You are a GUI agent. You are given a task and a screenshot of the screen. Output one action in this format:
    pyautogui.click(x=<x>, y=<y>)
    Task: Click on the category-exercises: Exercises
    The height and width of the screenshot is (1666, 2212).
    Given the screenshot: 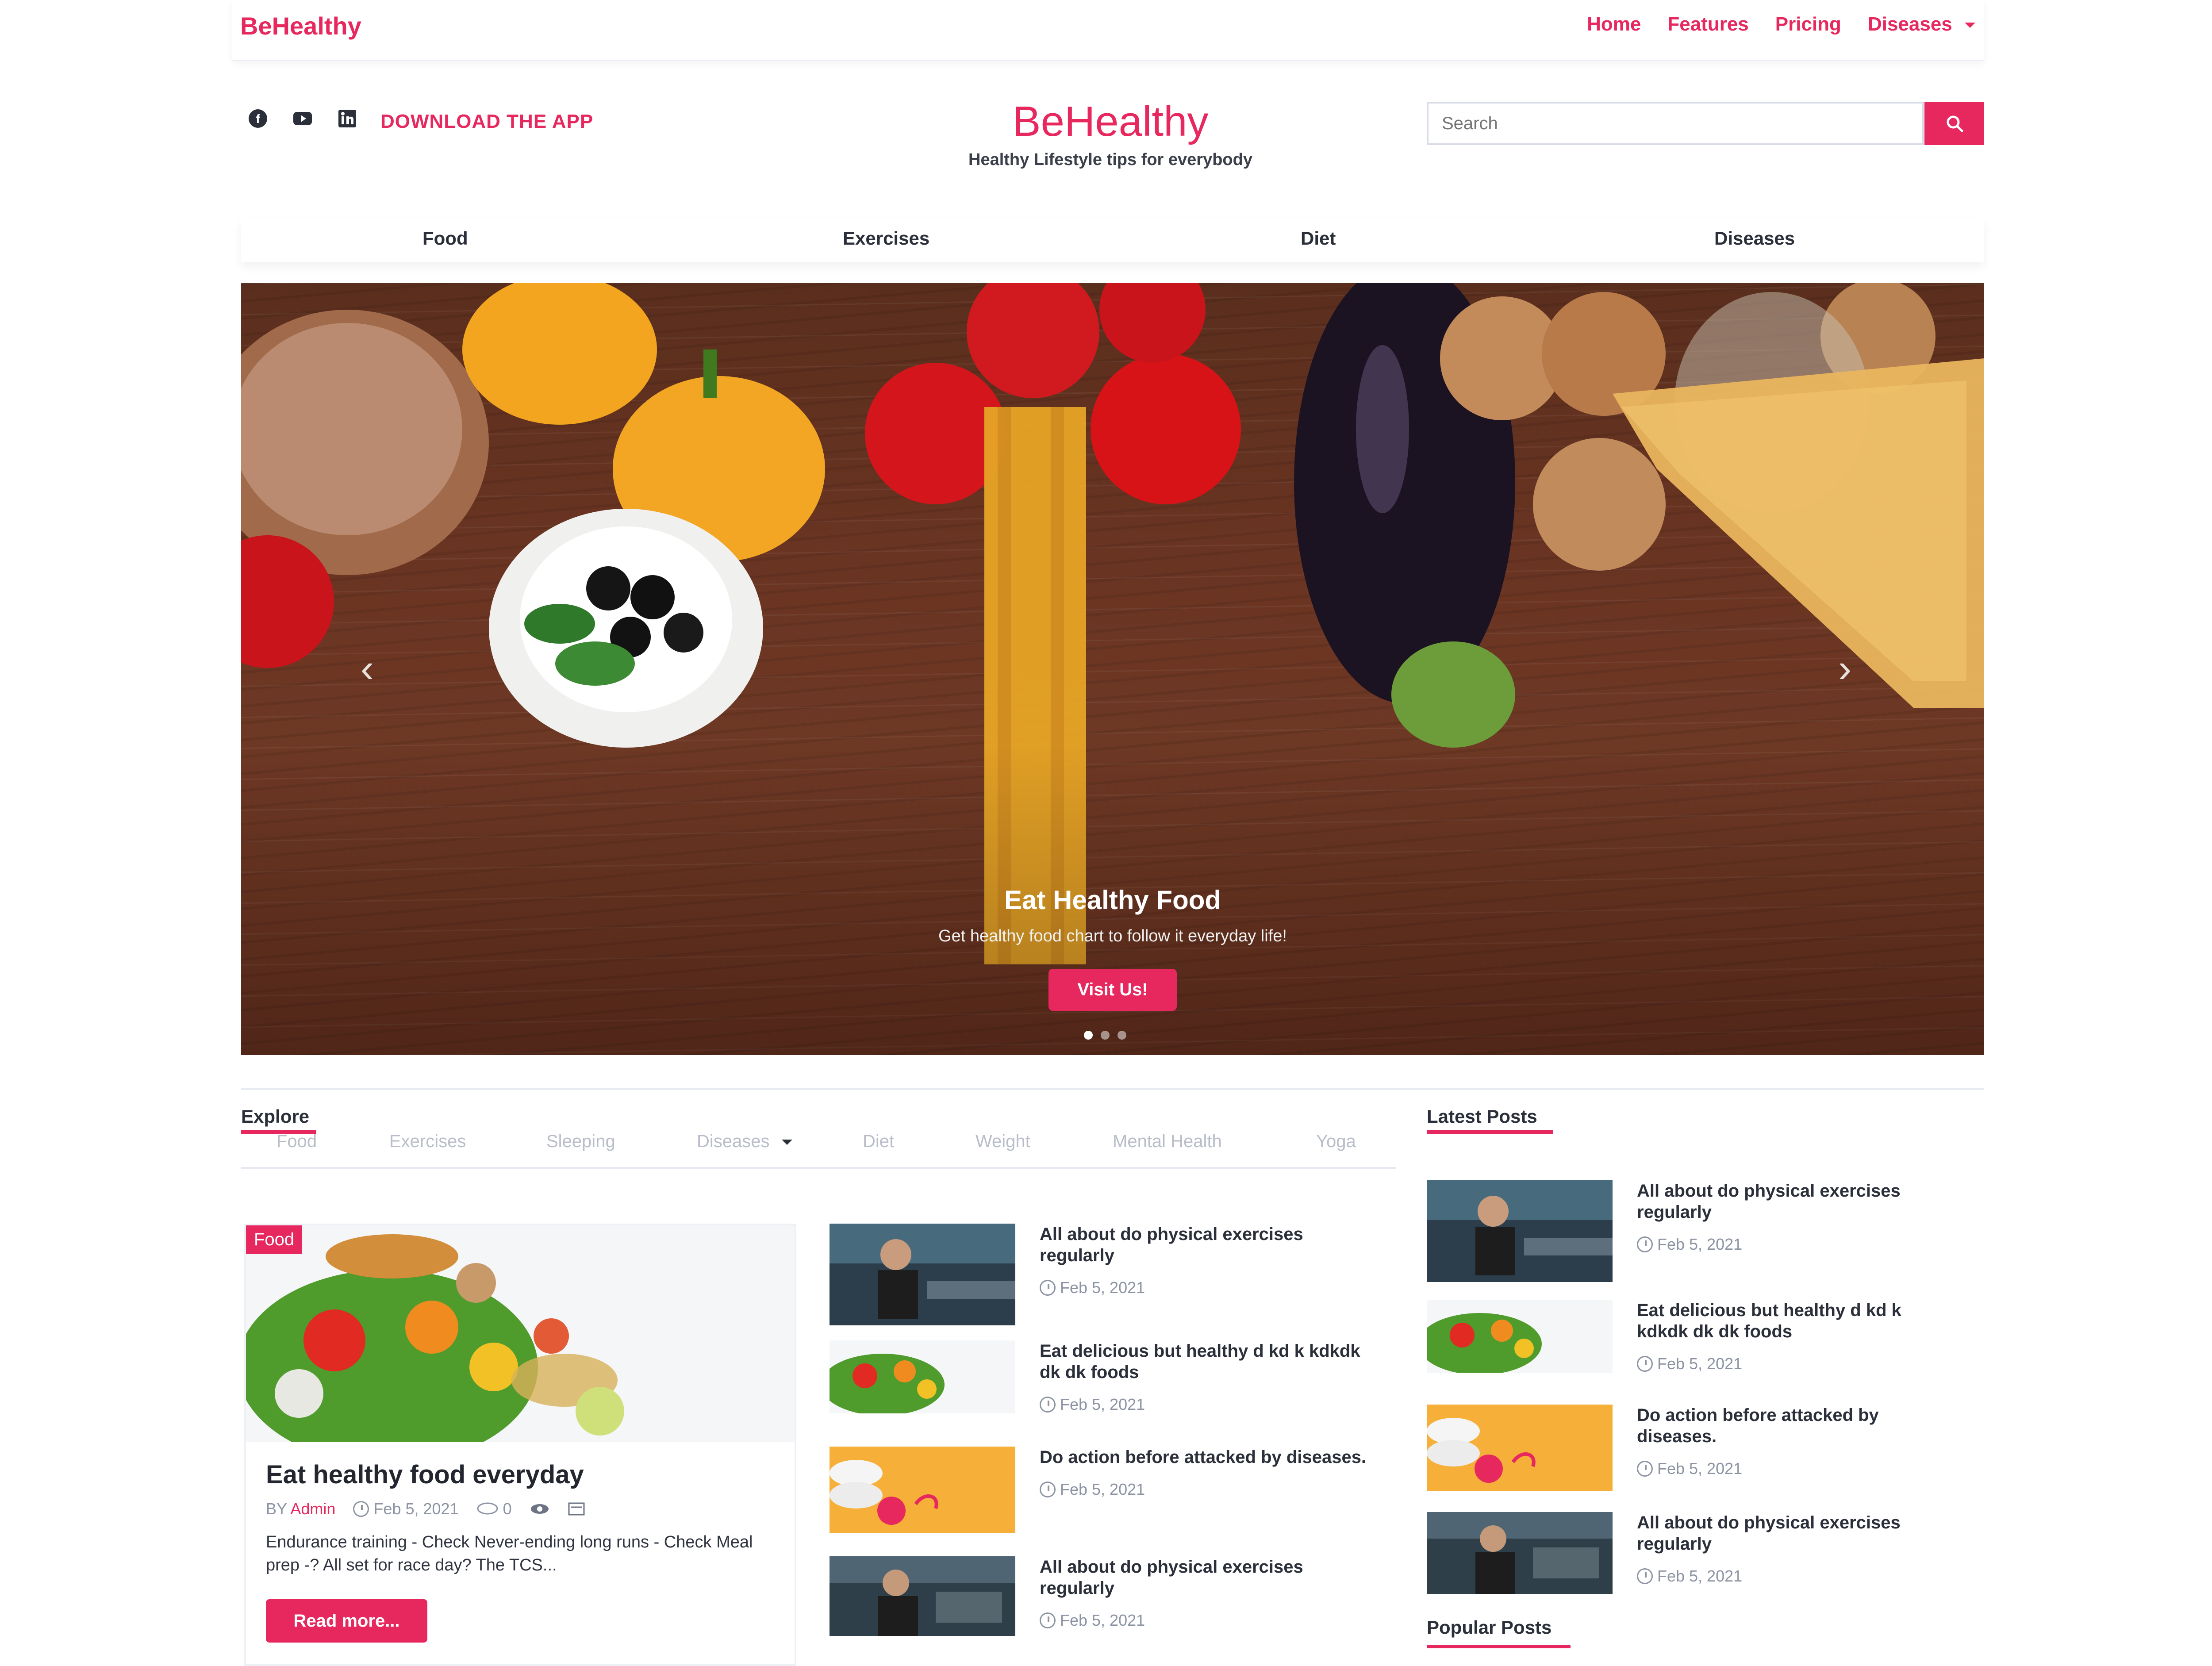 What is the action you would take?
    pyautogui.click(x=886, y=238)
    